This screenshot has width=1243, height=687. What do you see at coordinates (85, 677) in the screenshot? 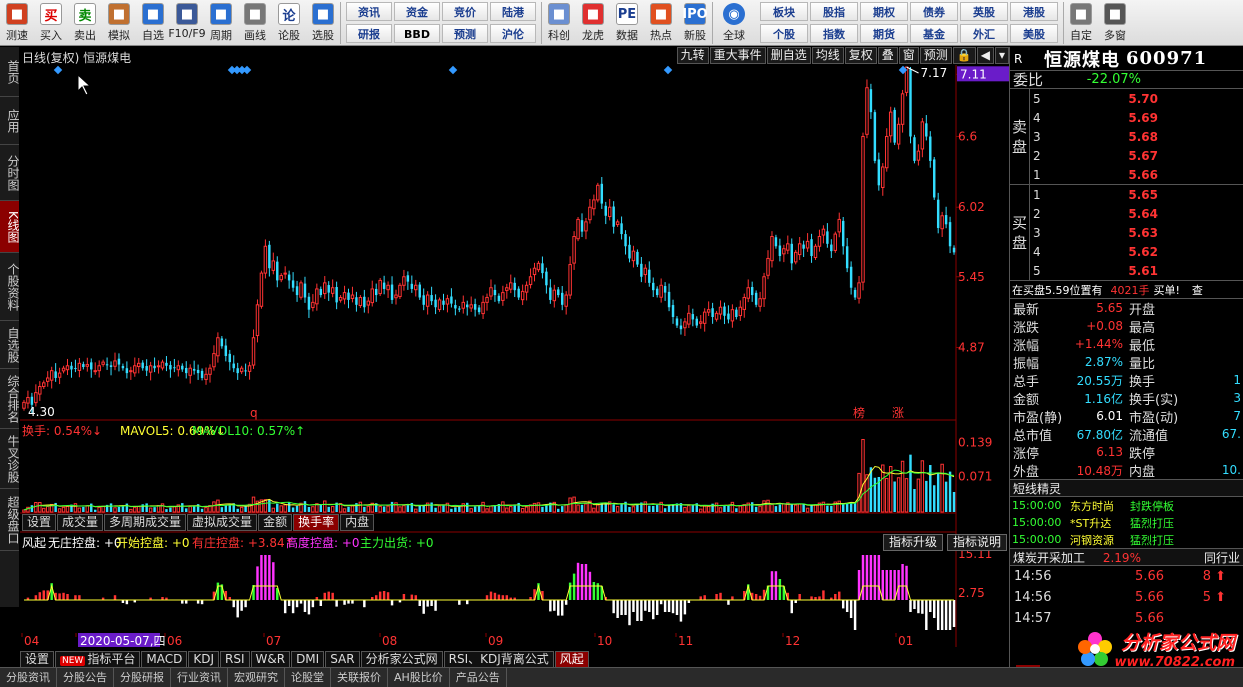
I see `status-bar-tab: 分股公告` at bounding box center [85, 677].